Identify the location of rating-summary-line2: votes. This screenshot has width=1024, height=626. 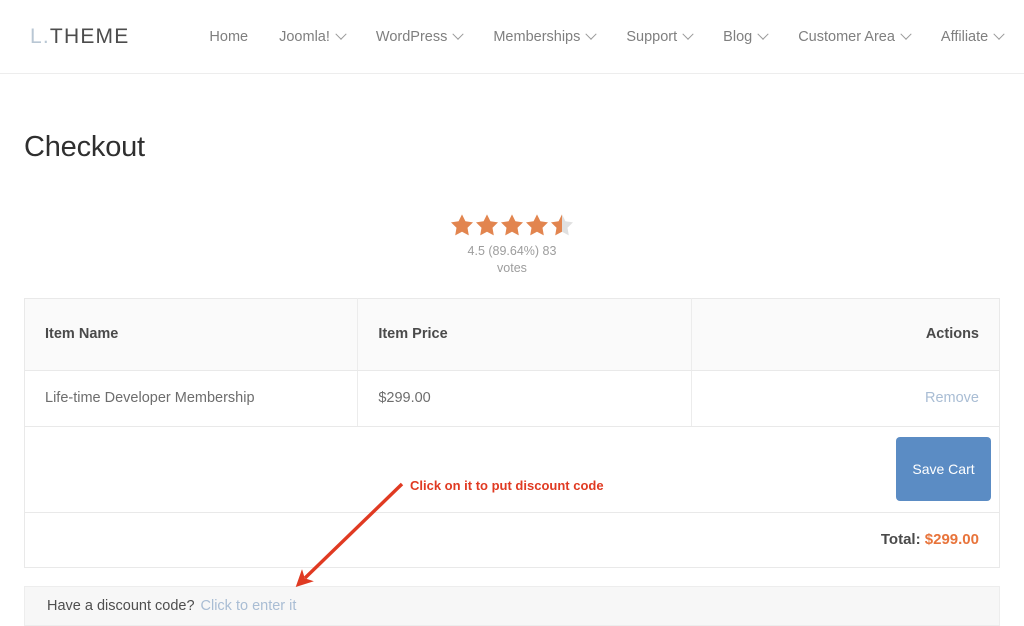
(512, 267).